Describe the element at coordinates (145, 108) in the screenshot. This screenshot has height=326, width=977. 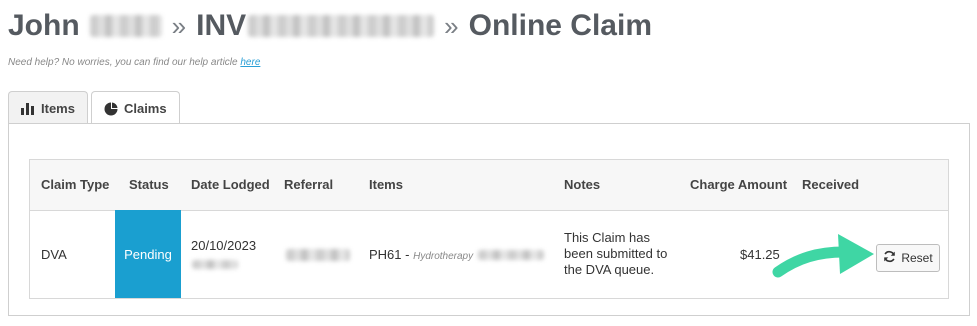
I see `tab-claims-label: Claims` at that location.